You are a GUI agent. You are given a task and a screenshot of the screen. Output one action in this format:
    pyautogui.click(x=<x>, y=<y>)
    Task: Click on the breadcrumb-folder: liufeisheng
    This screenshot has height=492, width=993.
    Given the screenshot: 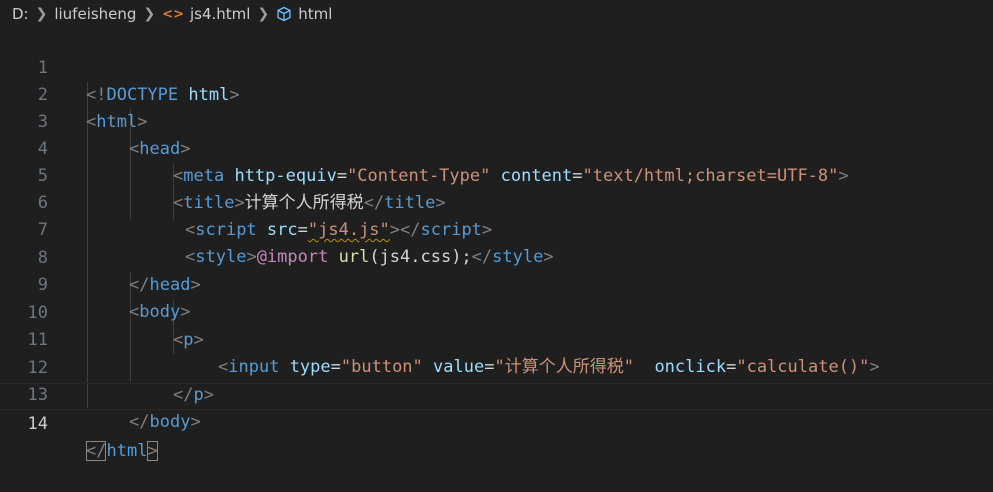 What is the action you would take?
    pyautogui.click(x=95, y=14)
    